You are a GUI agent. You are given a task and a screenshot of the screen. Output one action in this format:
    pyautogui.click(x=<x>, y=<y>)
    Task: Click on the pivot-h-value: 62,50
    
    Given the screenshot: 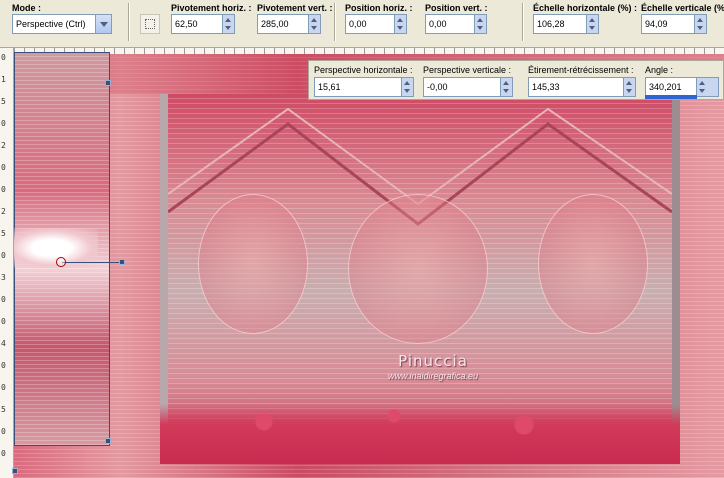 What is the action you would take?
    pyautogui.click(x=186, y=24)
    